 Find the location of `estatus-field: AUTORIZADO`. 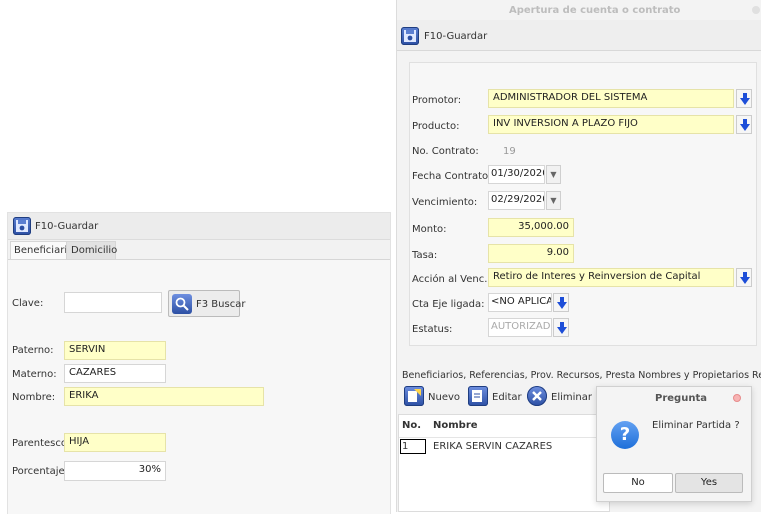

estatus-field: AUTORIZADO is located at coordinates (520, 327).